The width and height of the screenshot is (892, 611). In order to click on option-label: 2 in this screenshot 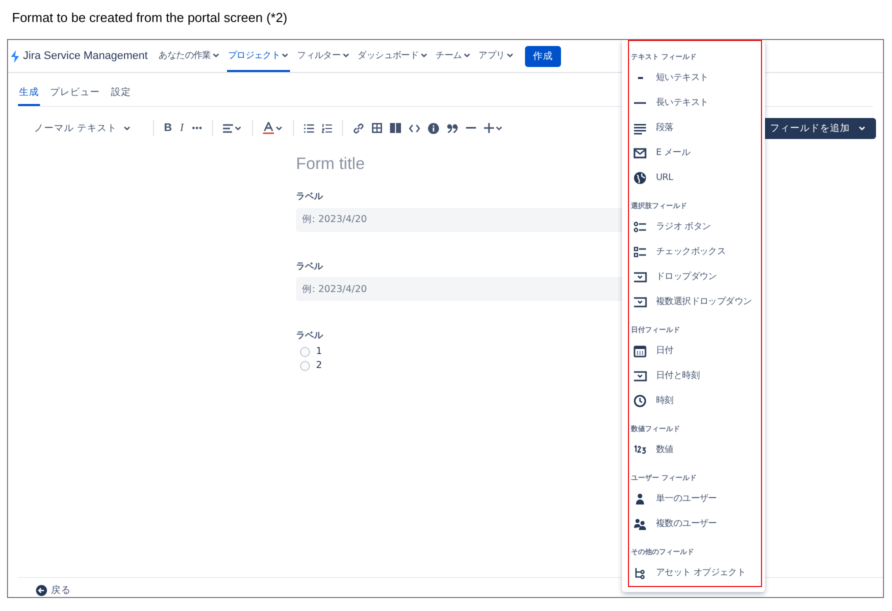, I will do `click(319, 365)`.